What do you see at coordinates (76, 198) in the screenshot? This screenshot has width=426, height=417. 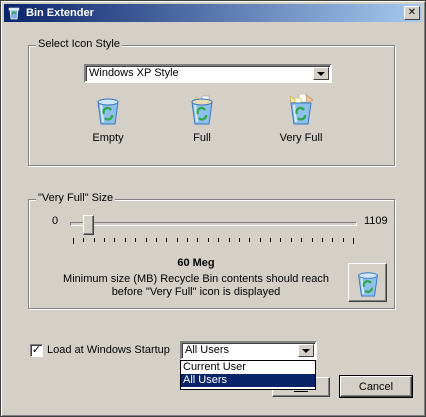 I see `very-full-size-group-label: "Very Full" Size` at bounding box center [76, 198].